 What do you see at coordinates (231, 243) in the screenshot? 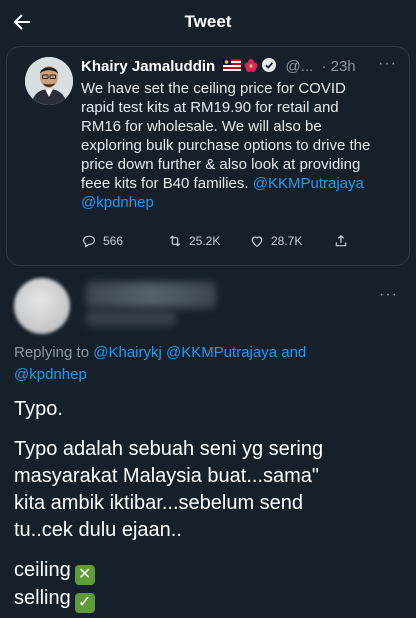
I see `tweet-action-bar: 566 25.2K 28.7K` at bounding box center [231, 243].